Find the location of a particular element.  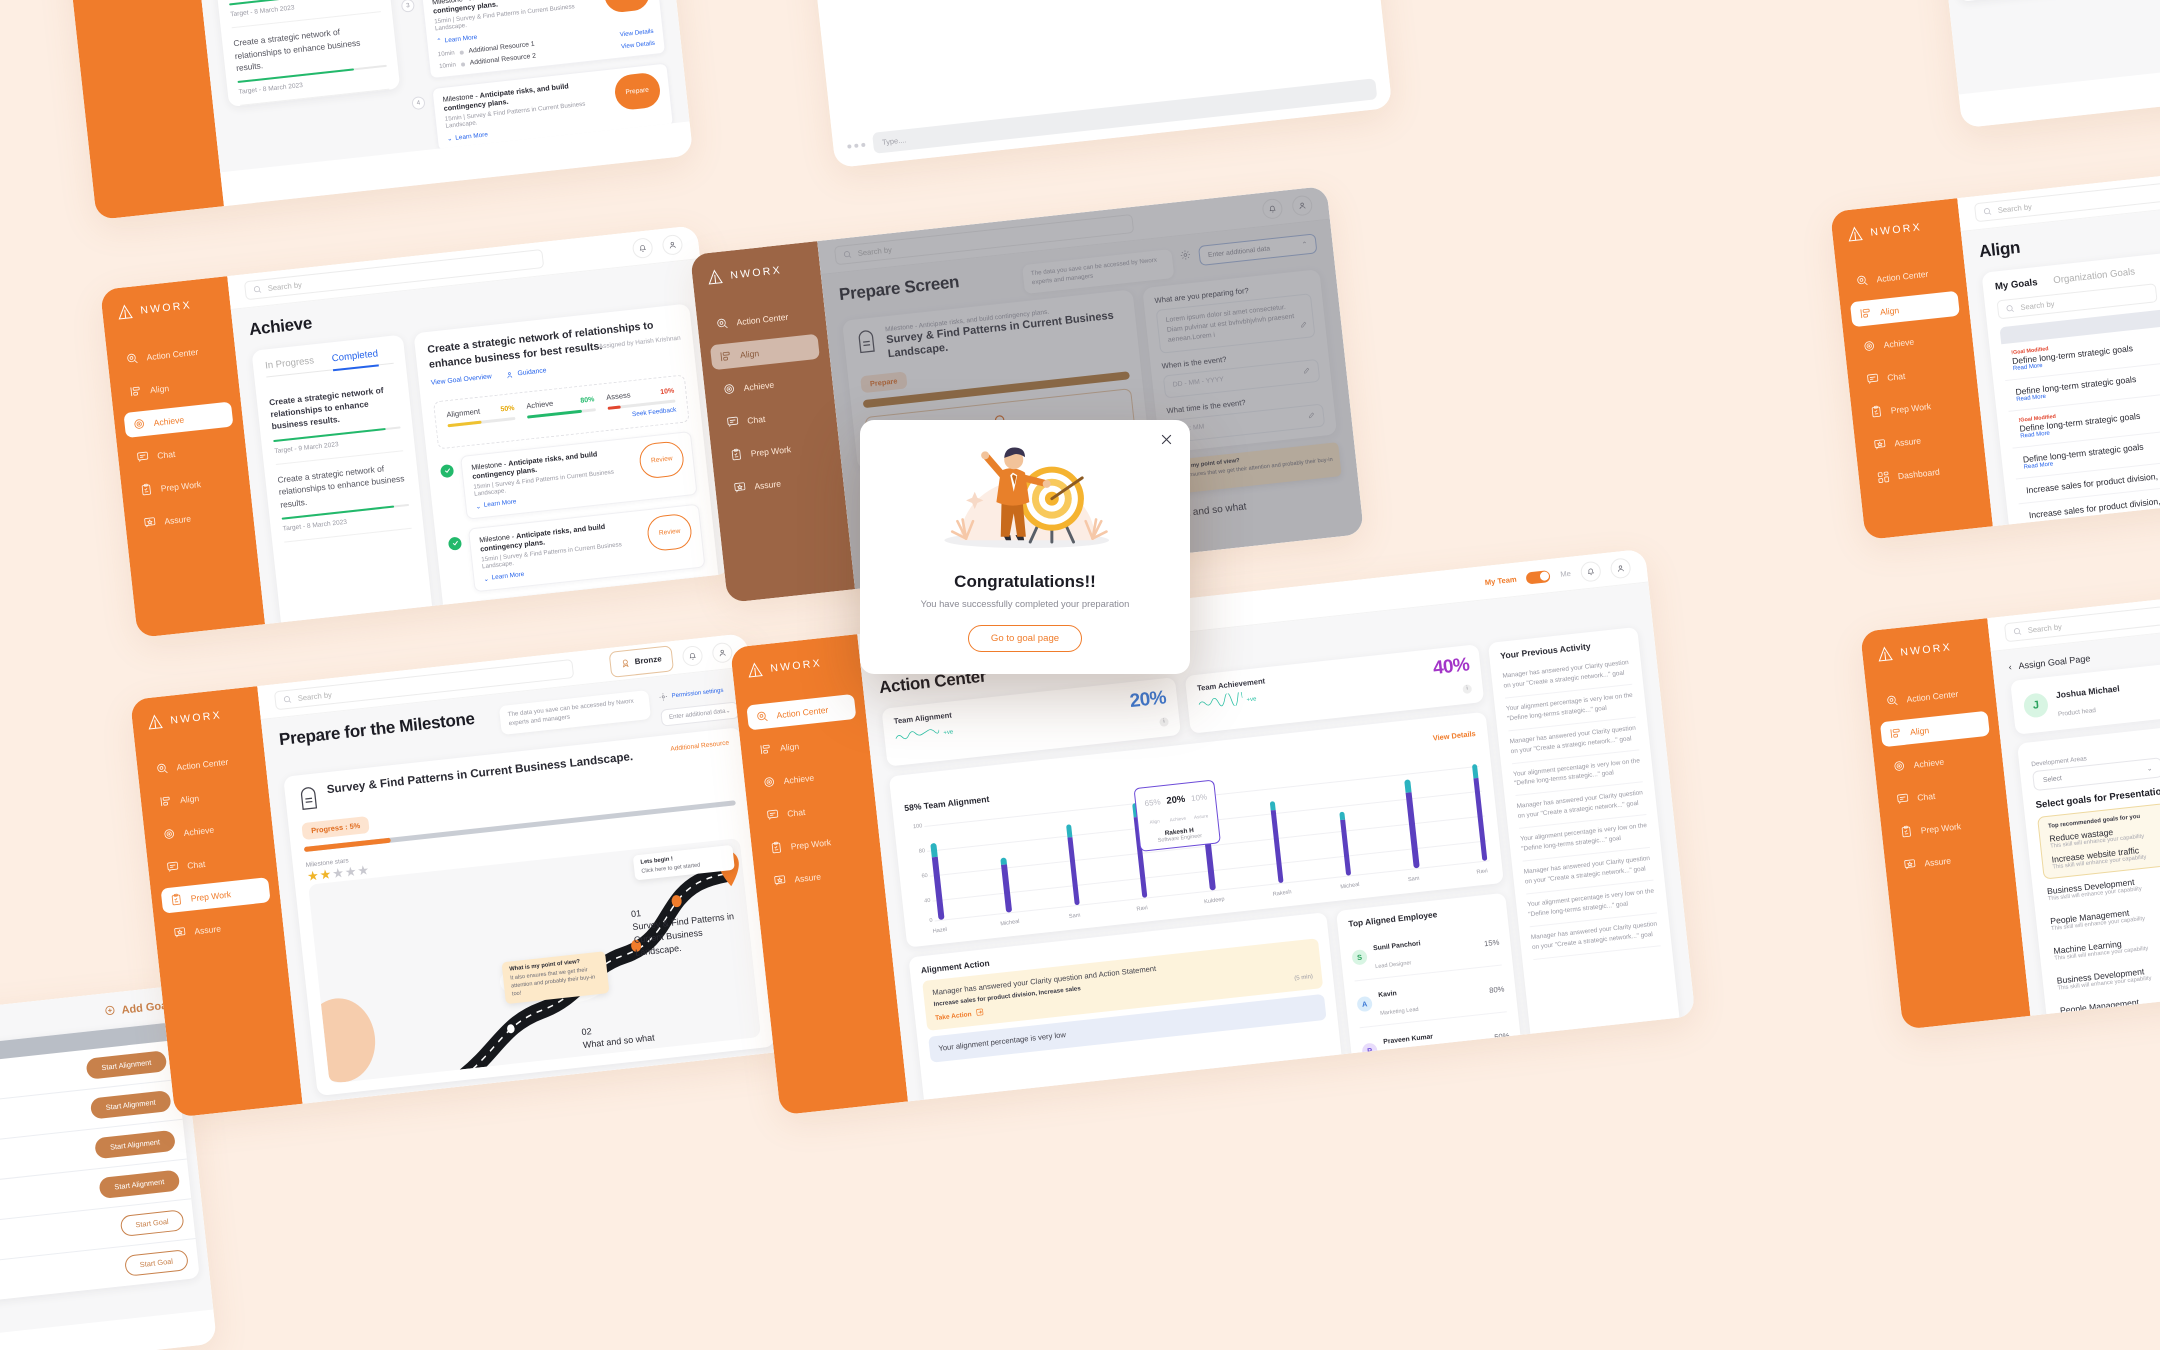

trend-label: +ve is located at coordinates (1251, 700).